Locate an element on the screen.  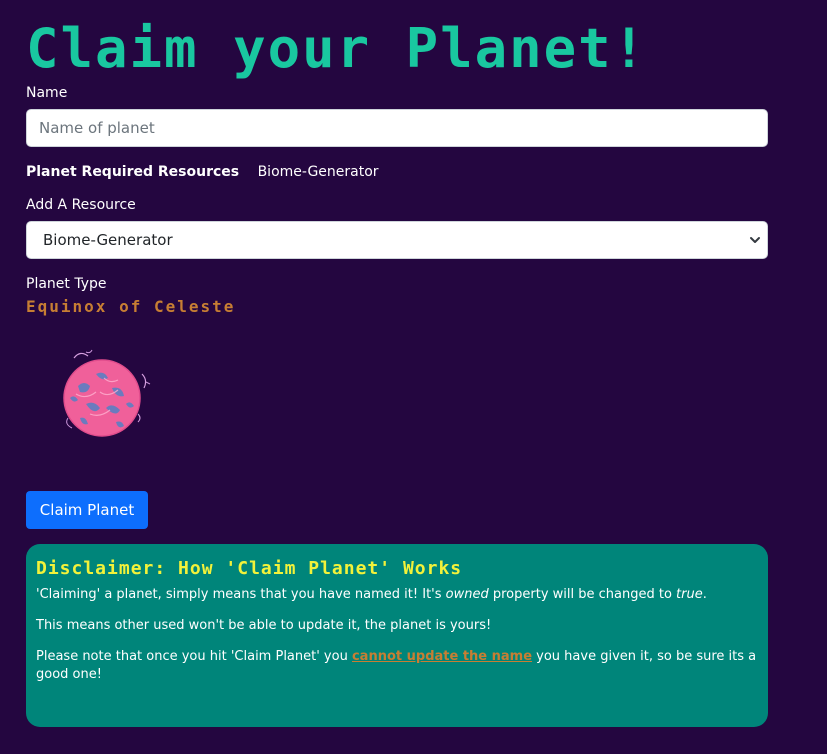
disclaimer-title: Disclaimer: How 'Claim Planet' Works is located at coordinates (249, 568).